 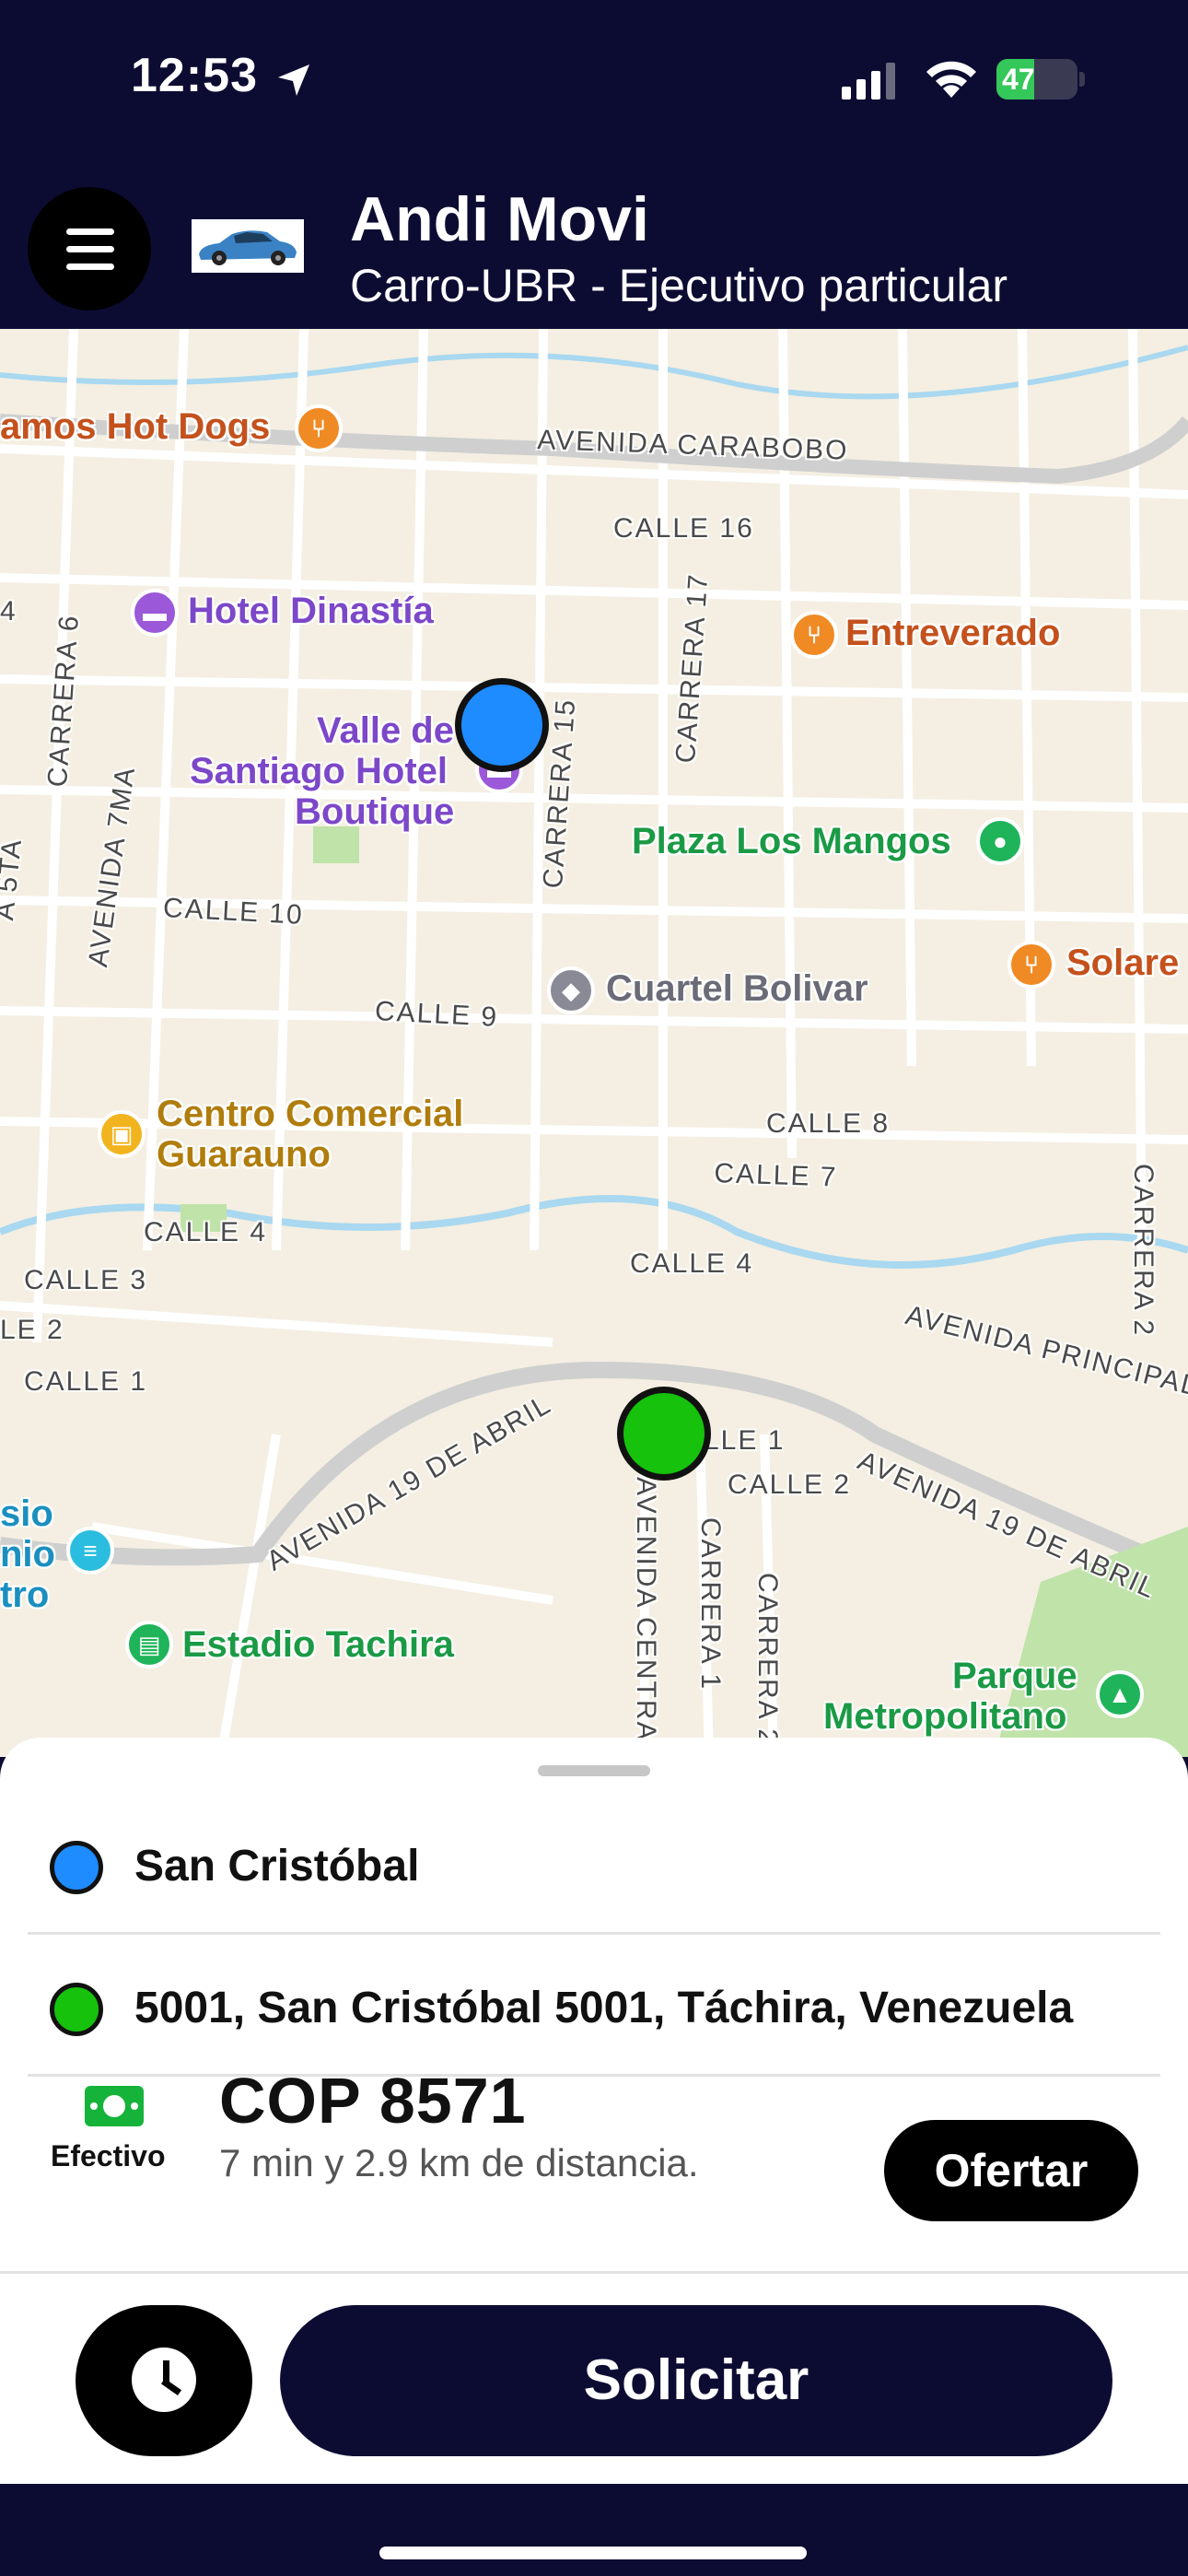 I want to click on poi-parque-label-2: Metropolitano, so click(x=945, y=1717).